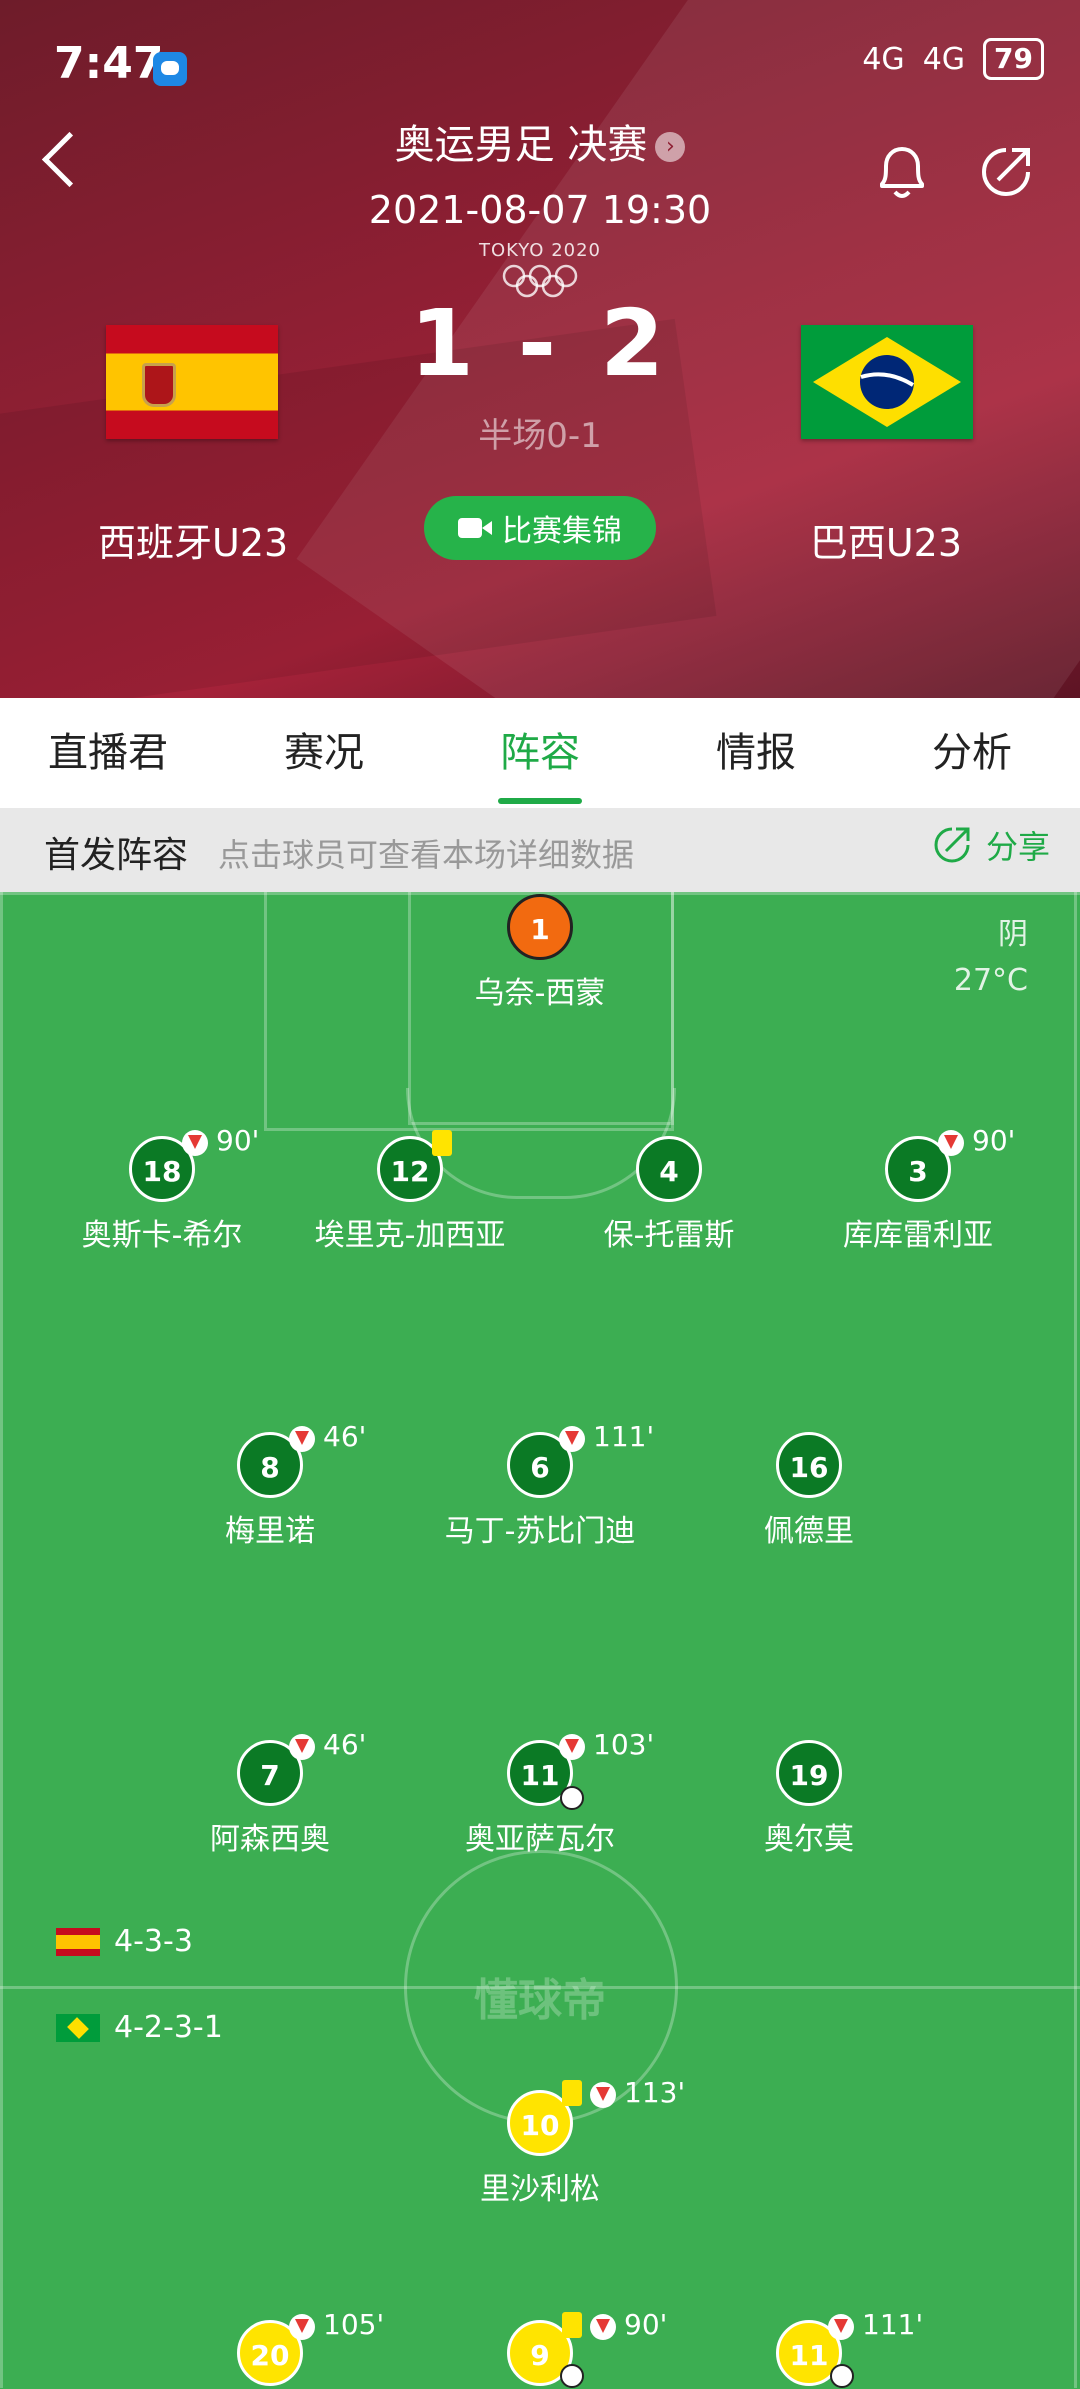 Image resolution: width=1080 pixels, height=2389 pixels. What do you see at coordinates (540, 2189) in the screenshot?
I see `player-name: 里沙利松` at bounding box center [540, 2189].